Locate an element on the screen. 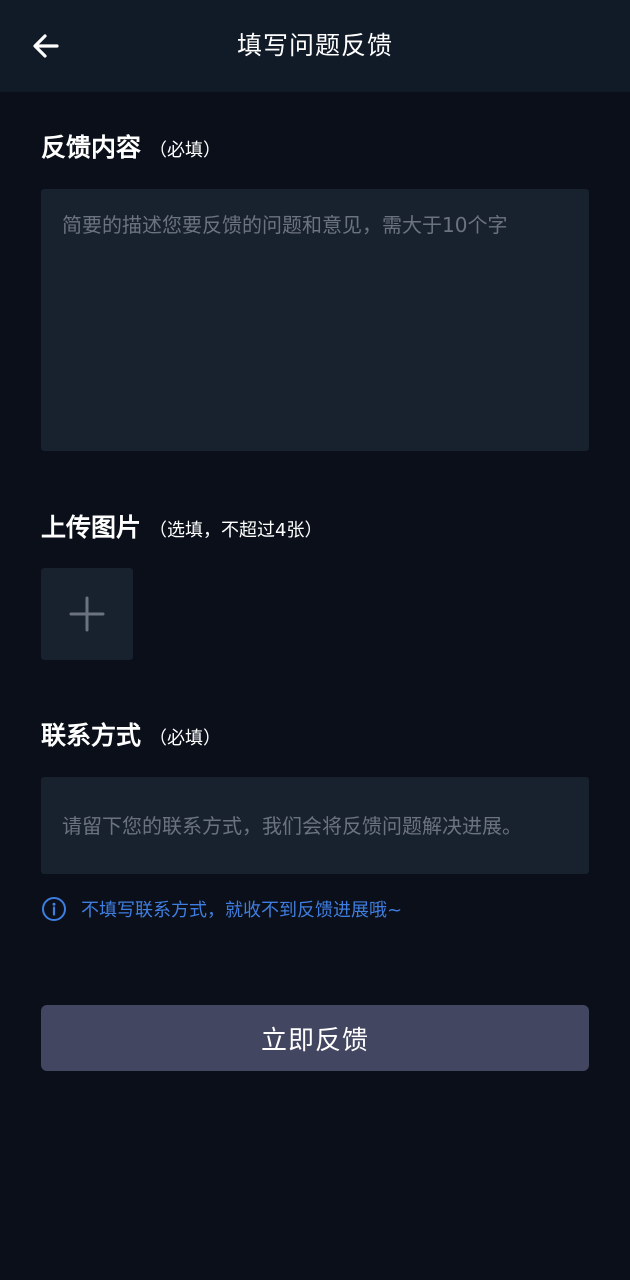  contact-input is located at coordinates (315, 825).